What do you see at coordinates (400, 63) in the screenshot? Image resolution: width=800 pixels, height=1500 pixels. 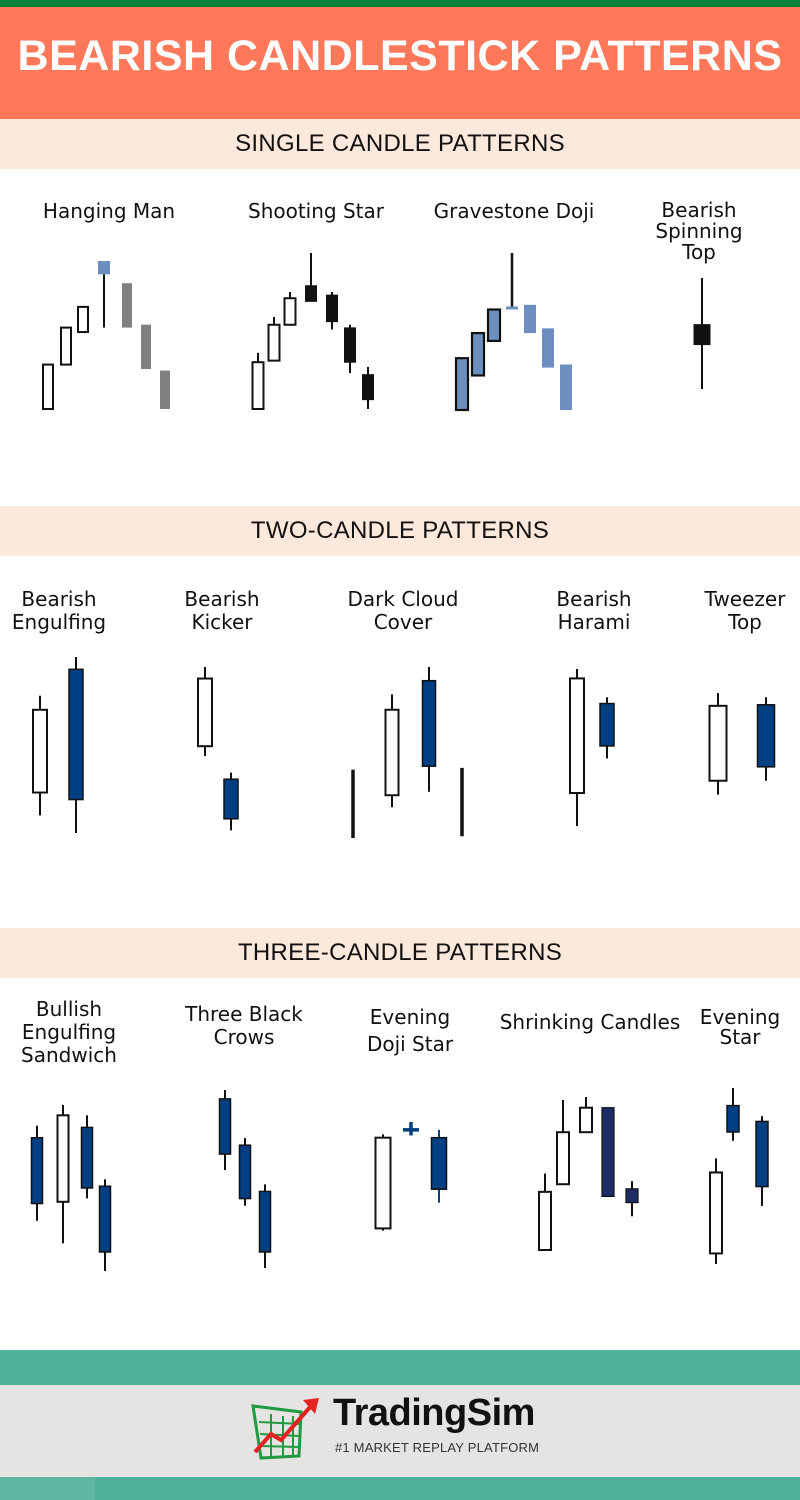 I see `page-header: BEARISH CANDLESTICK PATTERNS` at bounding box center [400, 63].